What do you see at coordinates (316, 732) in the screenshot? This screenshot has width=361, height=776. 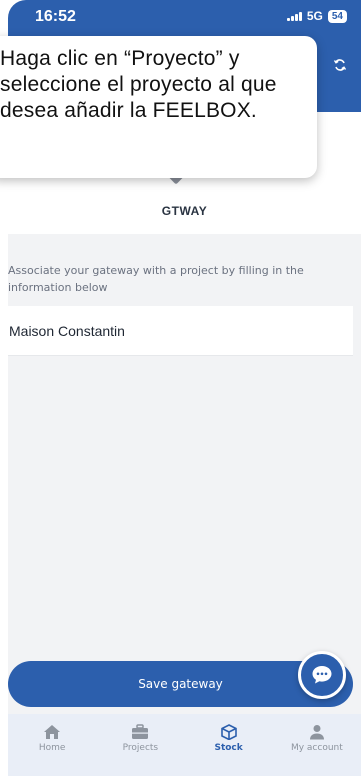 I see `user-icon` at bounding box center [316, 732].